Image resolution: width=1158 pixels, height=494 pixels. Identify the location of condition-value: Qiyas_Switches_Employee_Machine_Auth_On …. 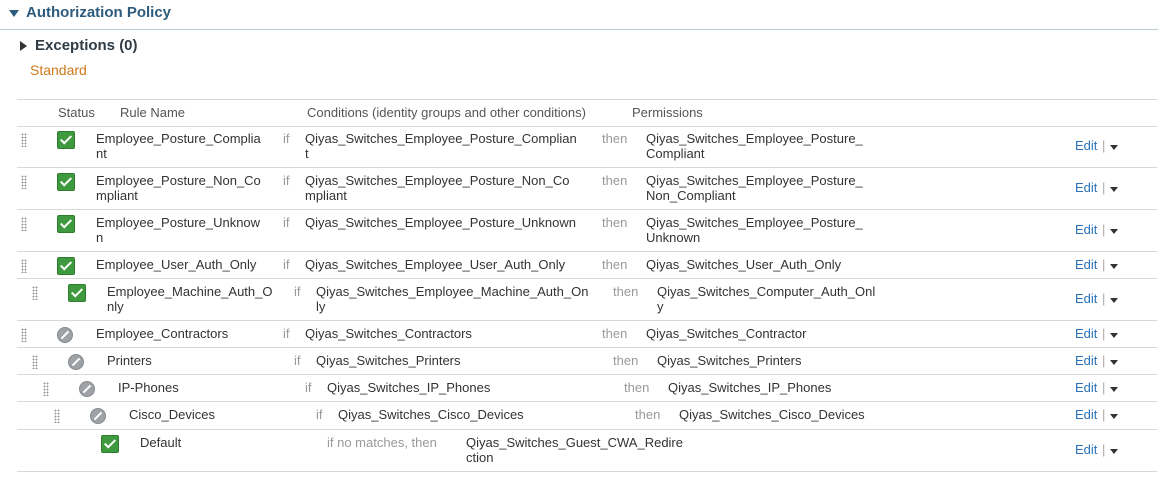
(452, 299).